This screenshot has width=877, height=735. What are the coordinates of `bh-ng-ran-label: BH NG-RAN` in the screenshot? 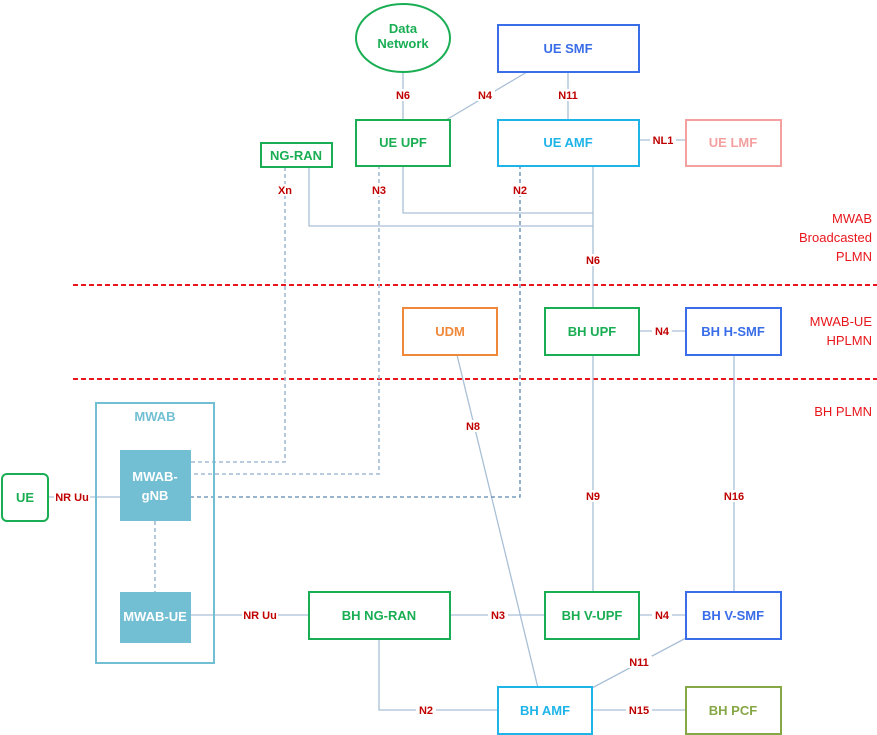 It's located at (379, 615).